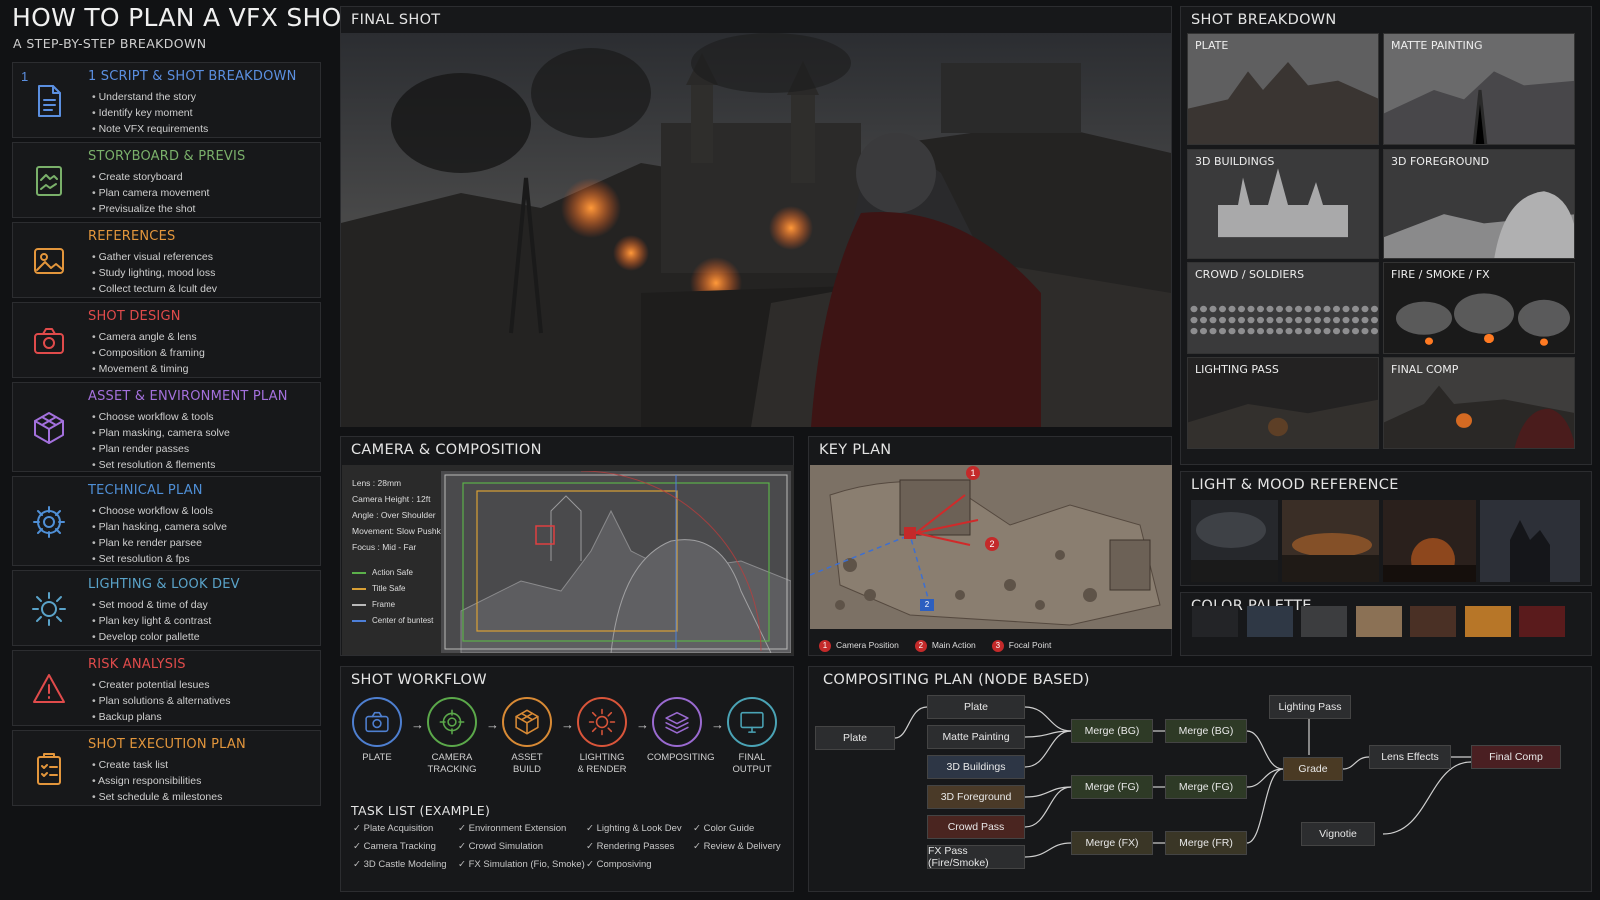  What do you see at coordinates (157, 765) in the screenshot?
I see `step-item: Create task list` at bounding box center [157, 765].